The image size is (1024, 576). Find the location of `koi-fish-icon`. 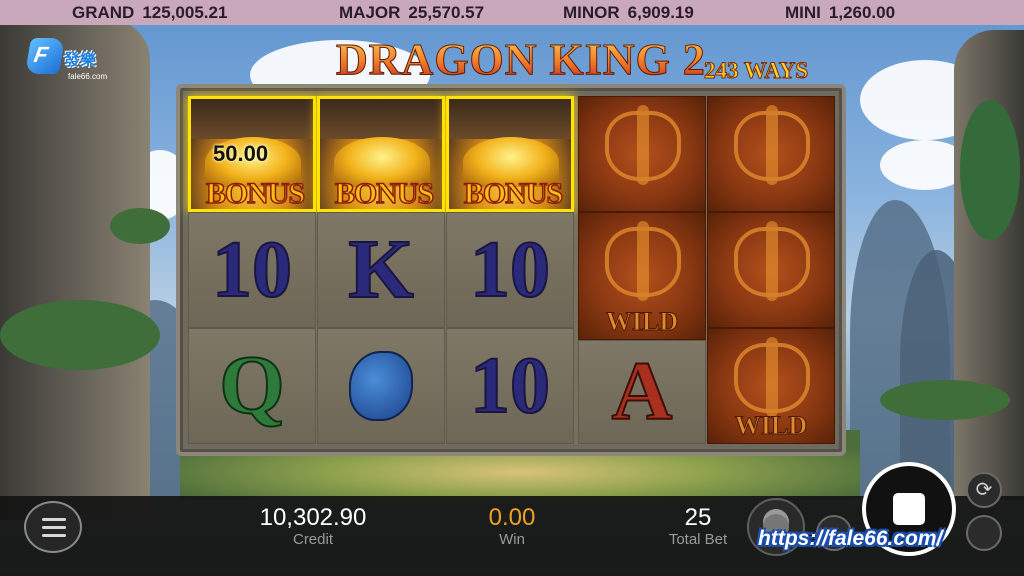

koi-fish-icon is located at coordinates (381, 386).